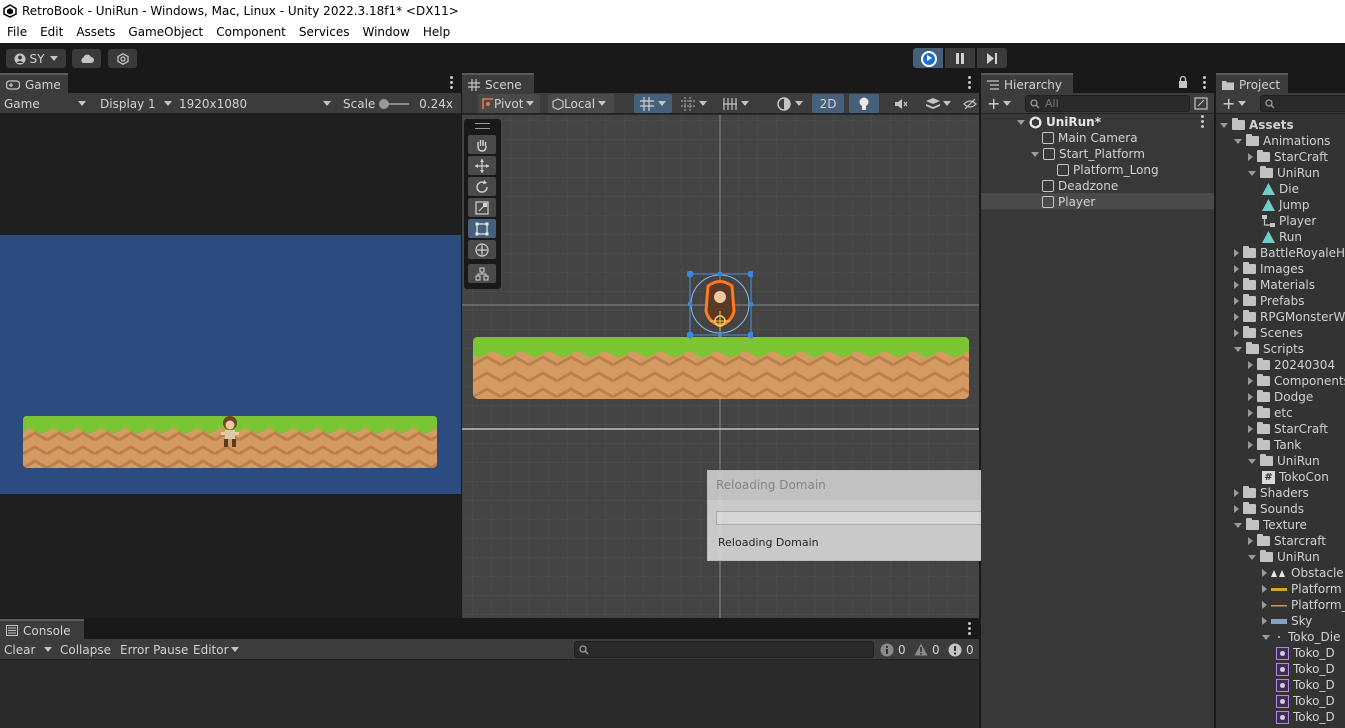  I want to click on menu-help: Help, so click(436, 32).